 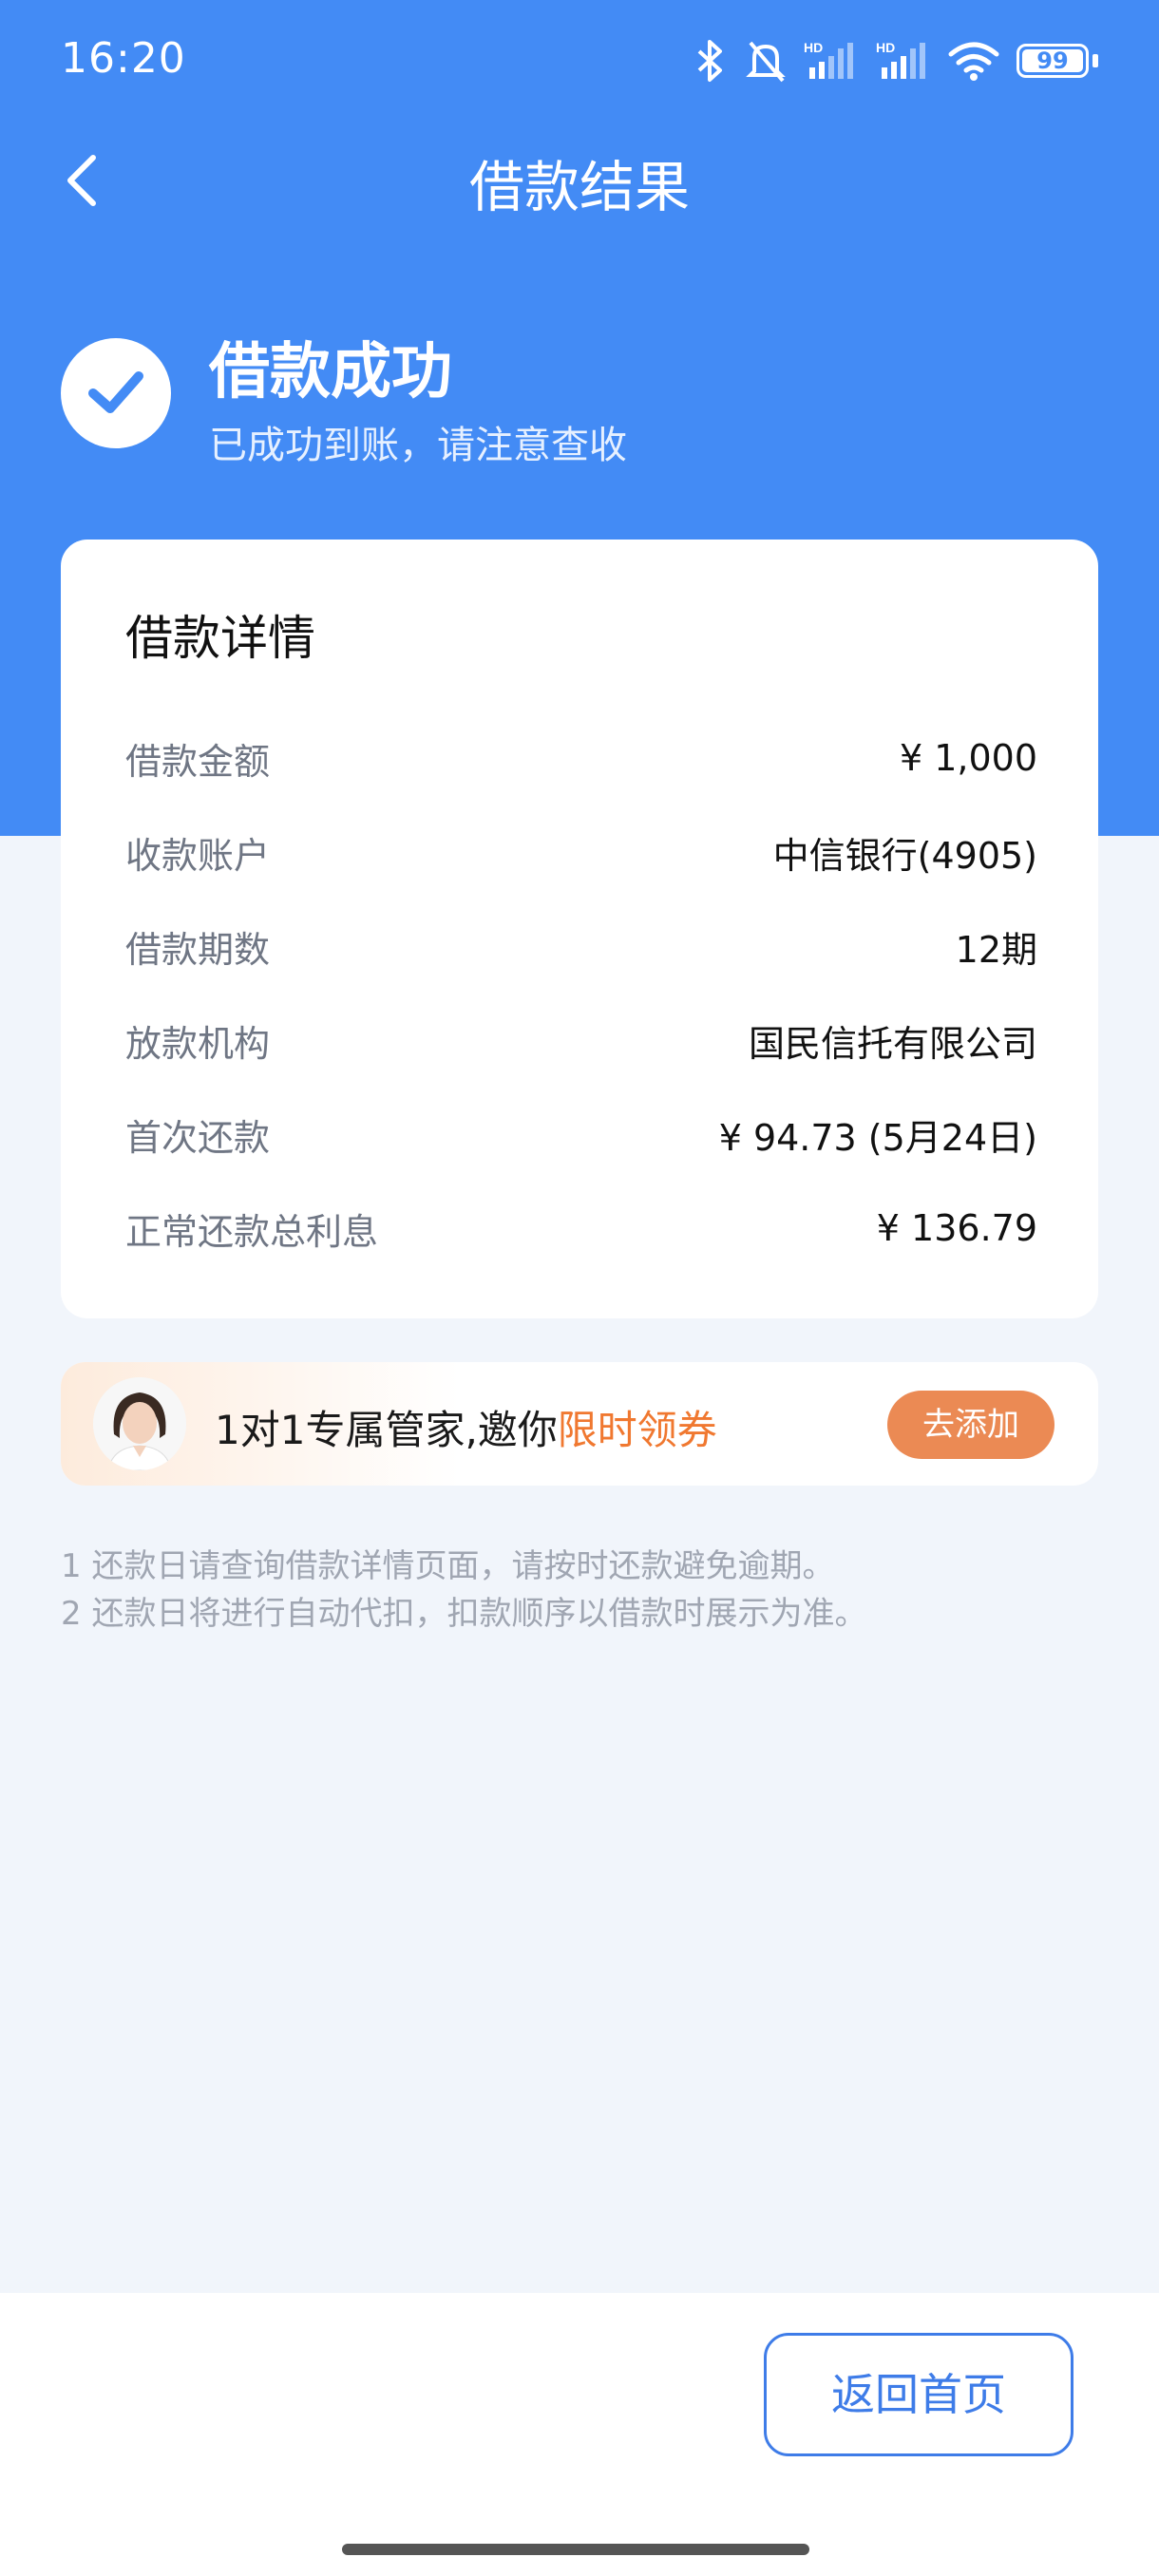 What do you see at coordinates (973, 61) in the screenshot?
I see `wifi-icon` at bounding box center [973, 61].